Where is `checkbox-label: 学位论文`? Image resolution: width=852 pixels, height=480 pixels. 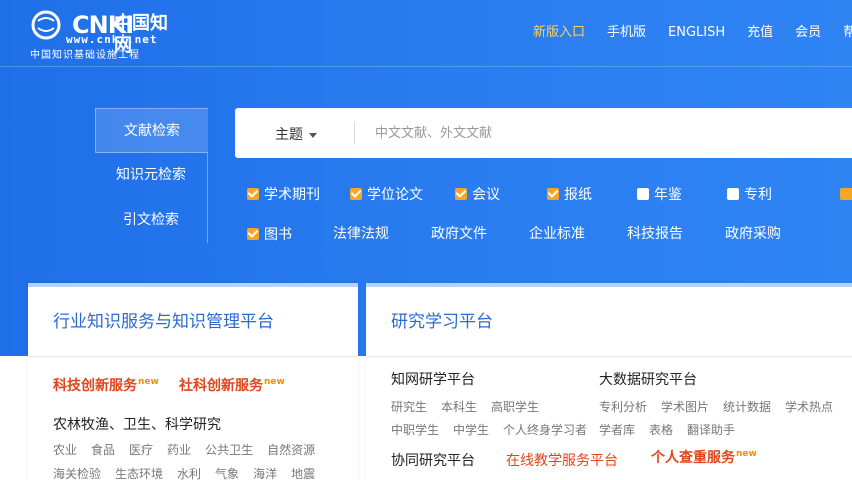
checkbox-label: 学位论文 is located at coordinates (395, 195).